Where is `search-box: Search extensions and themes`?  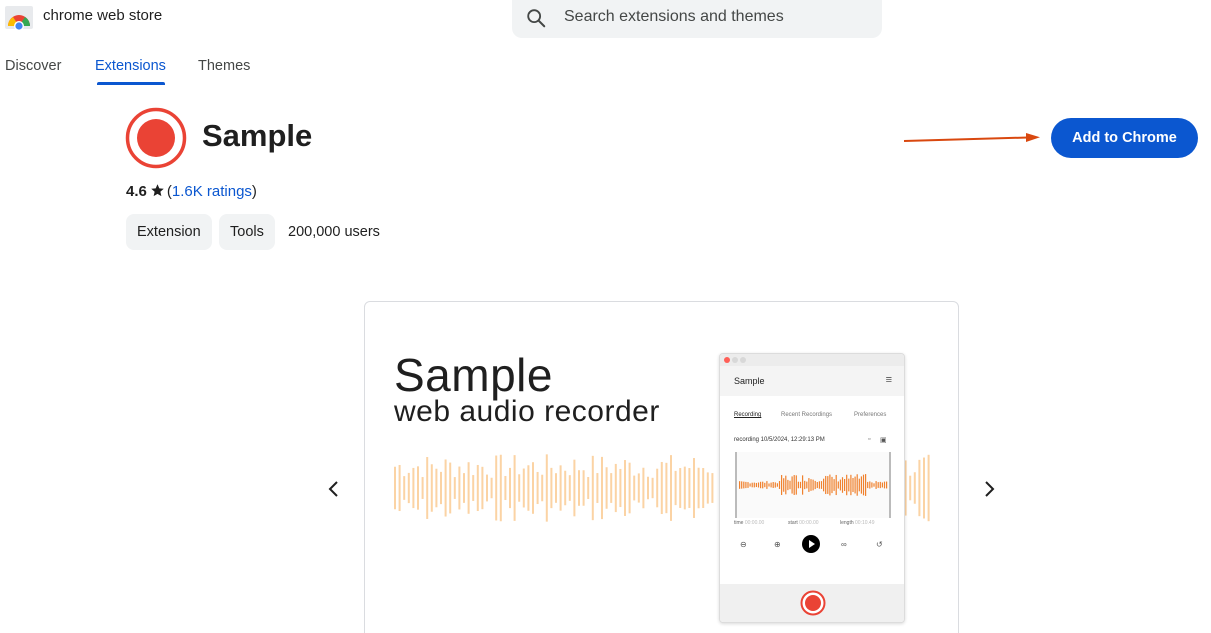
search-box: Search extensions and themes is located at coordinates (697, 19).